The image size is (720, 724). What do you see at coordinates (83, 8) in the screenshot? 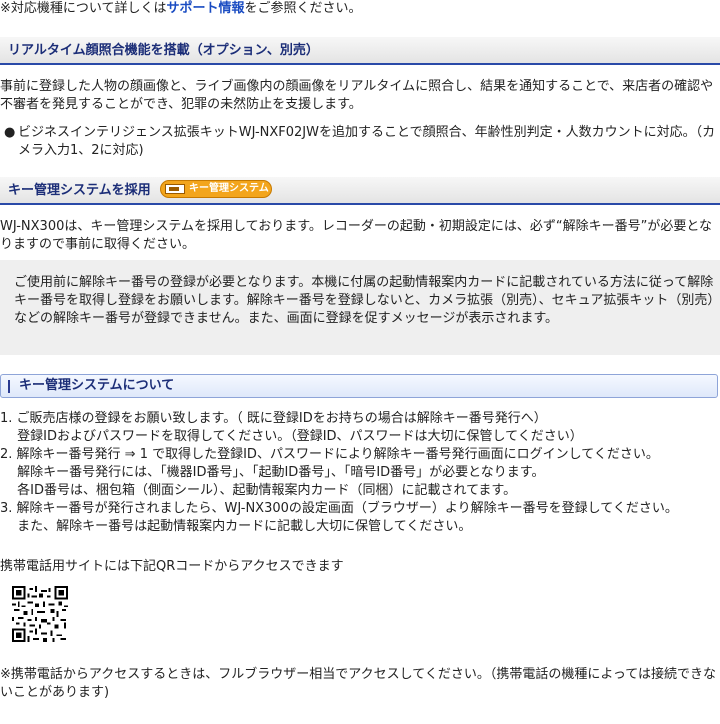
I see `support-note-prefix: ※対応機種について詳しくは` at bounding box center [83, 8].